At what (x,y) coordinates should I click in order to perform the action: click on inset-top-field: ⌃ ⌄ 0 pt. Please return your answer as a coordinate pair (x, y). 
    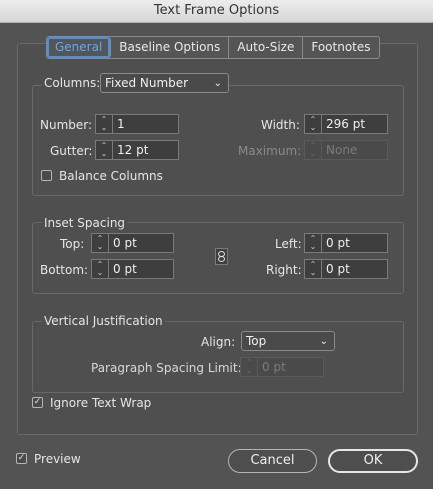
    Looking at the image, I should click on (132, 243).